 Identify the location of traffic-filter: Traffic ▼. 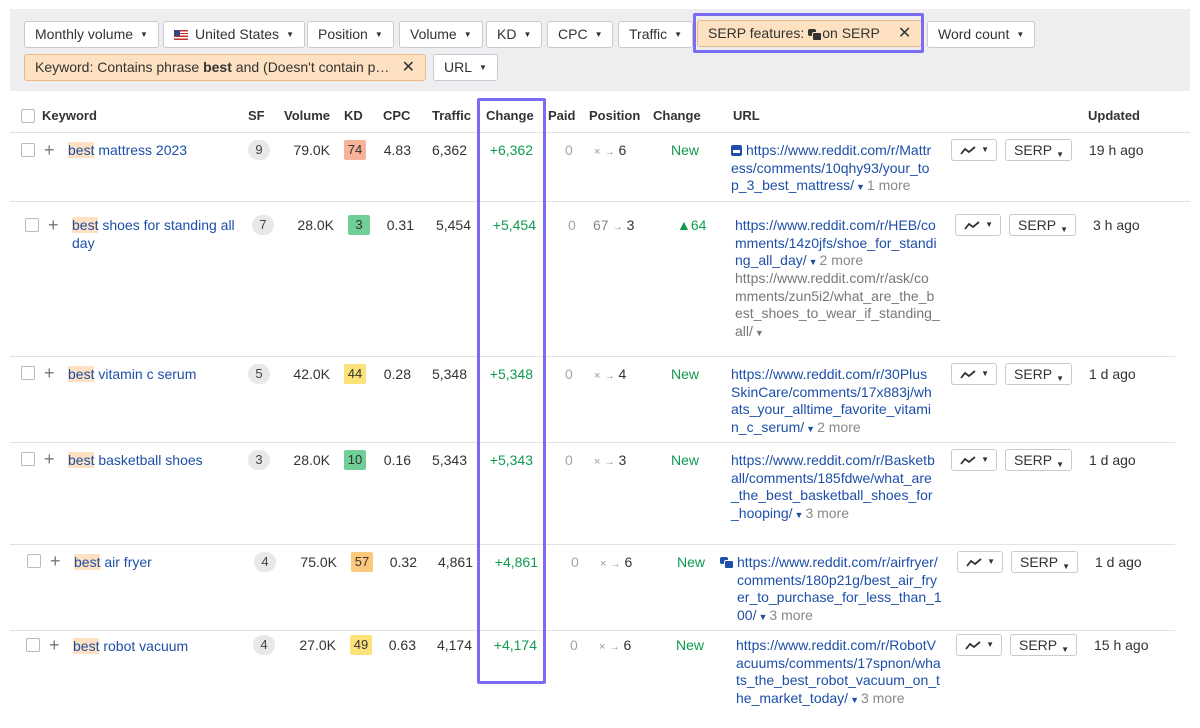
(656, 34).